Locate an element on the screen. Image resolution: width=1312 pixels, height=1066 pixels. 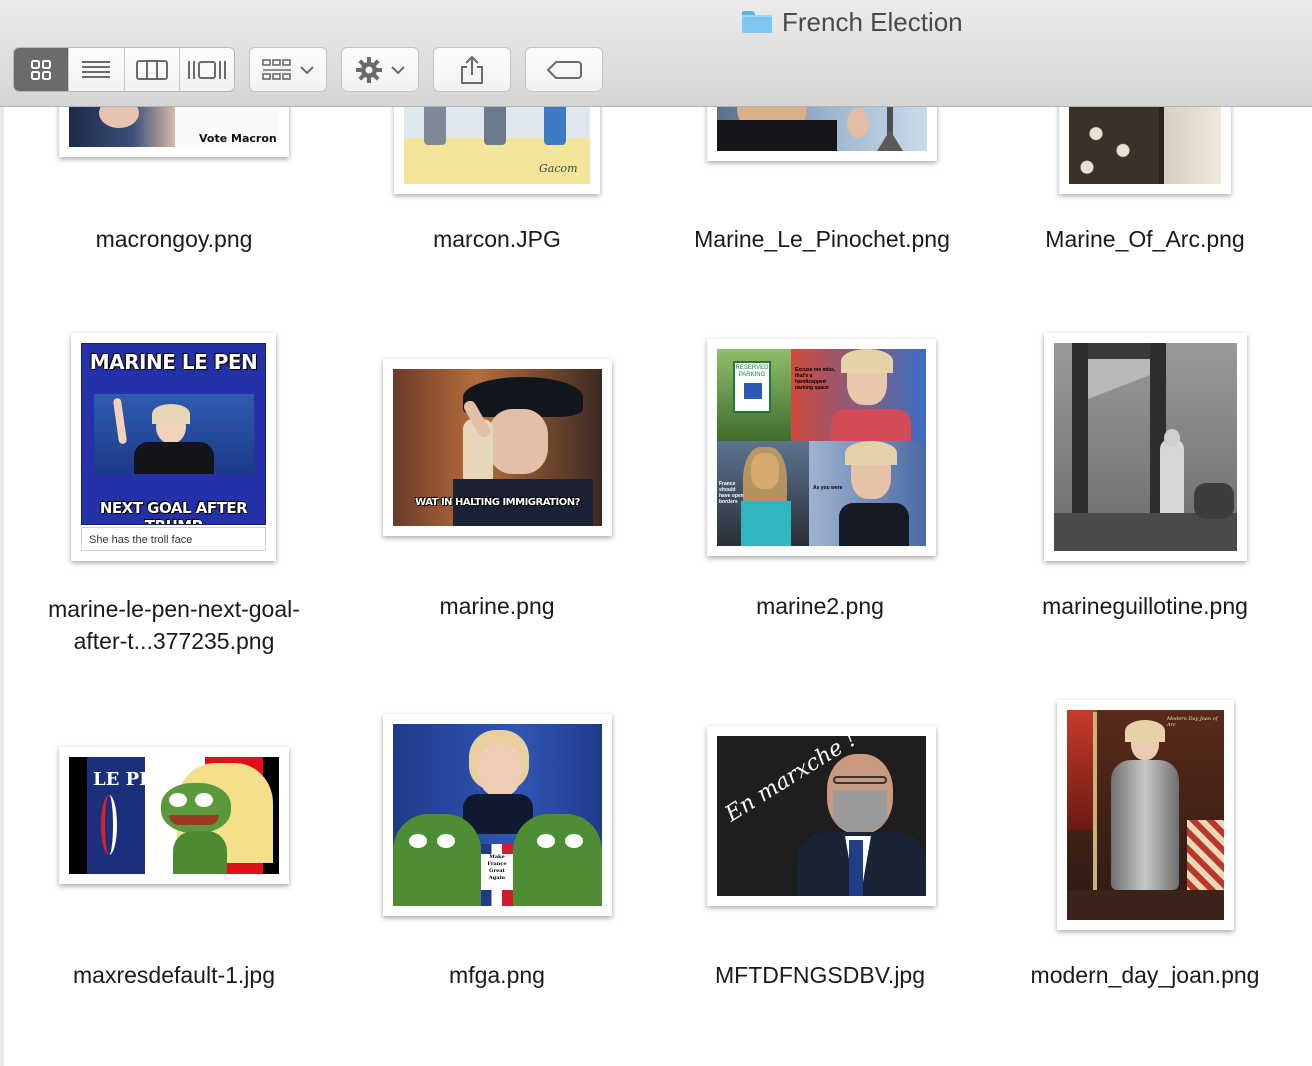
file-name: marine.png is located at coordinates (497, 606).